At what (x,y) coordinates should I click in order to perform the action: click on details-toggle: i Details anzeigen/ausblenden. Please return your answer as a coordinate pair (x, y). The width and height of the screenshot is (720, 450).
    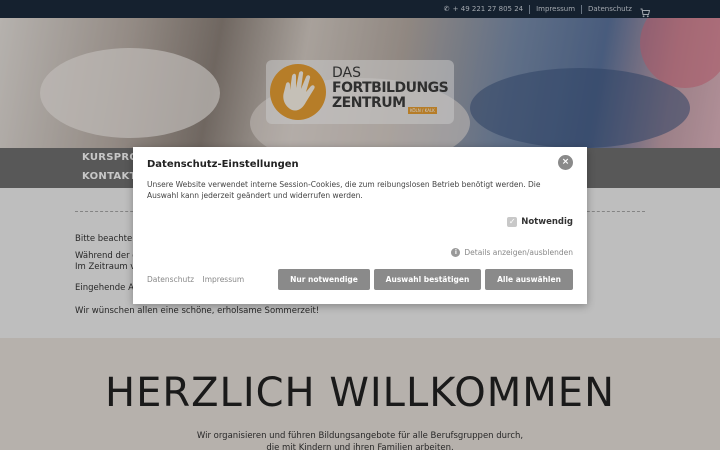
    Looking at the image, I should click on (512, 252).